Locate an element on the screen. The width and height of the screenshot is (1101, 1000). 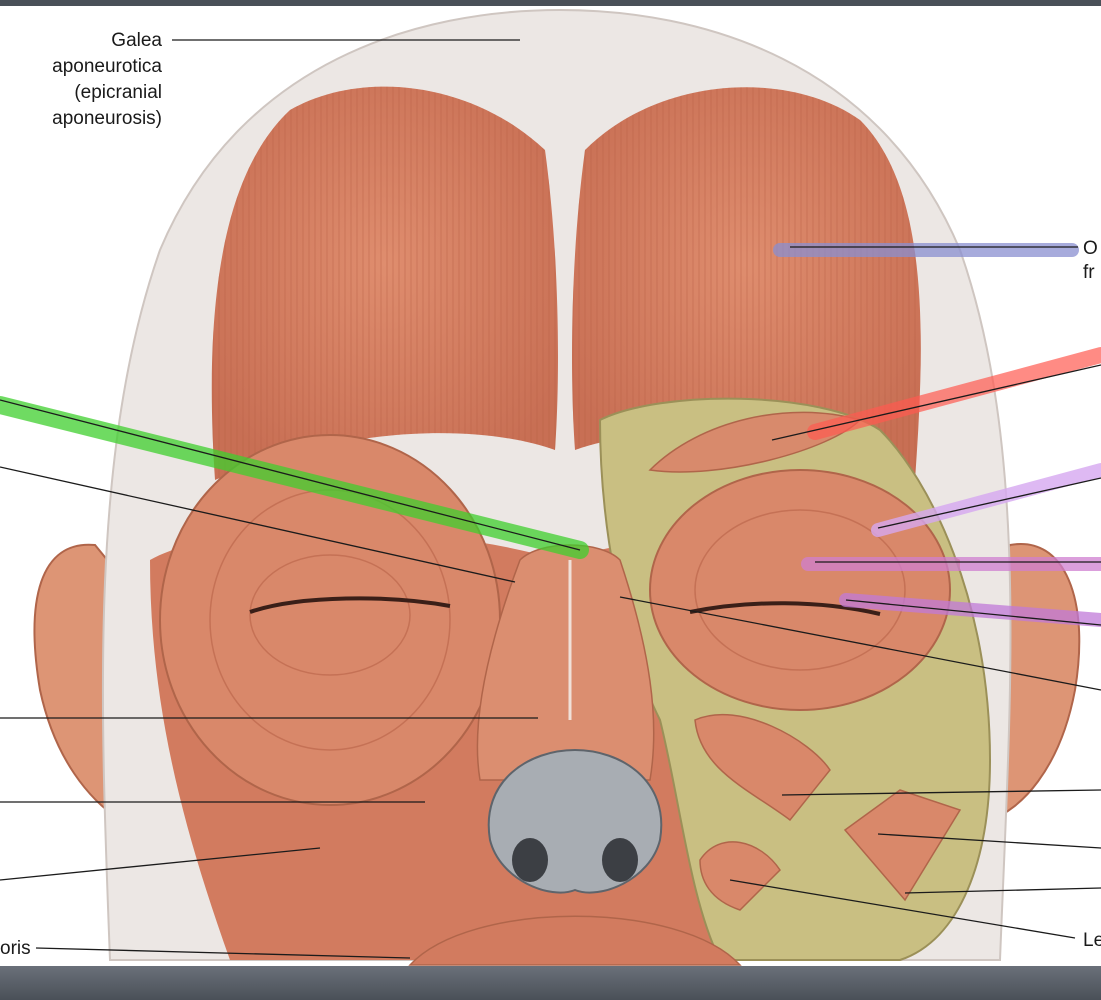
label-levator: Le is located at coordinates (1092, 940).